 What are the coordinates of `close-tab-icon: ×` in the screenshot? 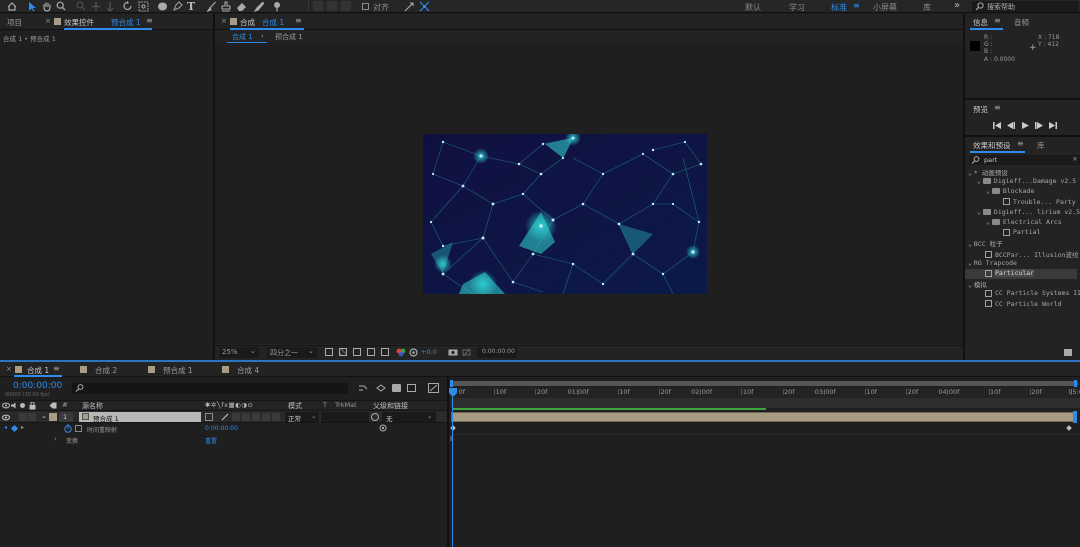 It's located at (48, 21).